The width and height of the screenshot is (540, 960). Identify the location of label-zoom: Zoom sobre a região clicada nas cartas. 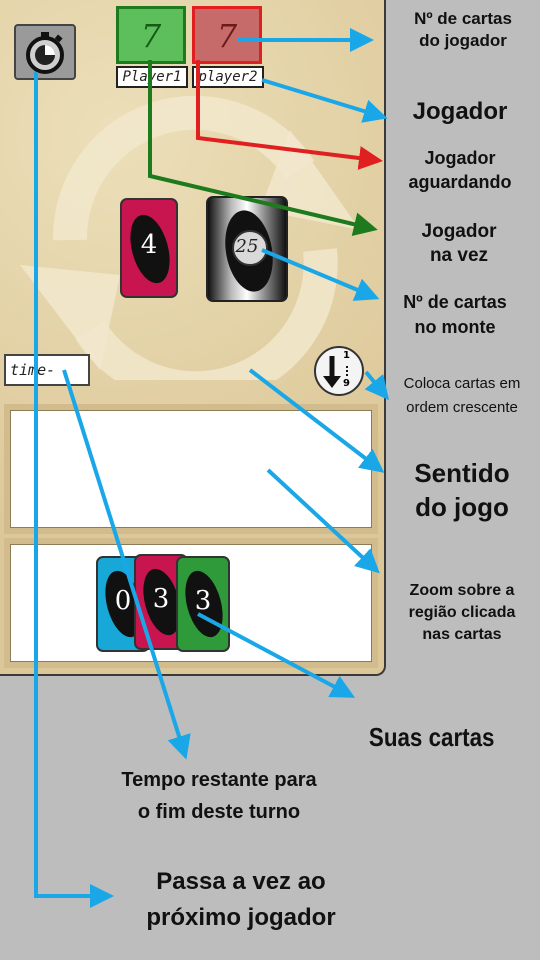
(462, 612).